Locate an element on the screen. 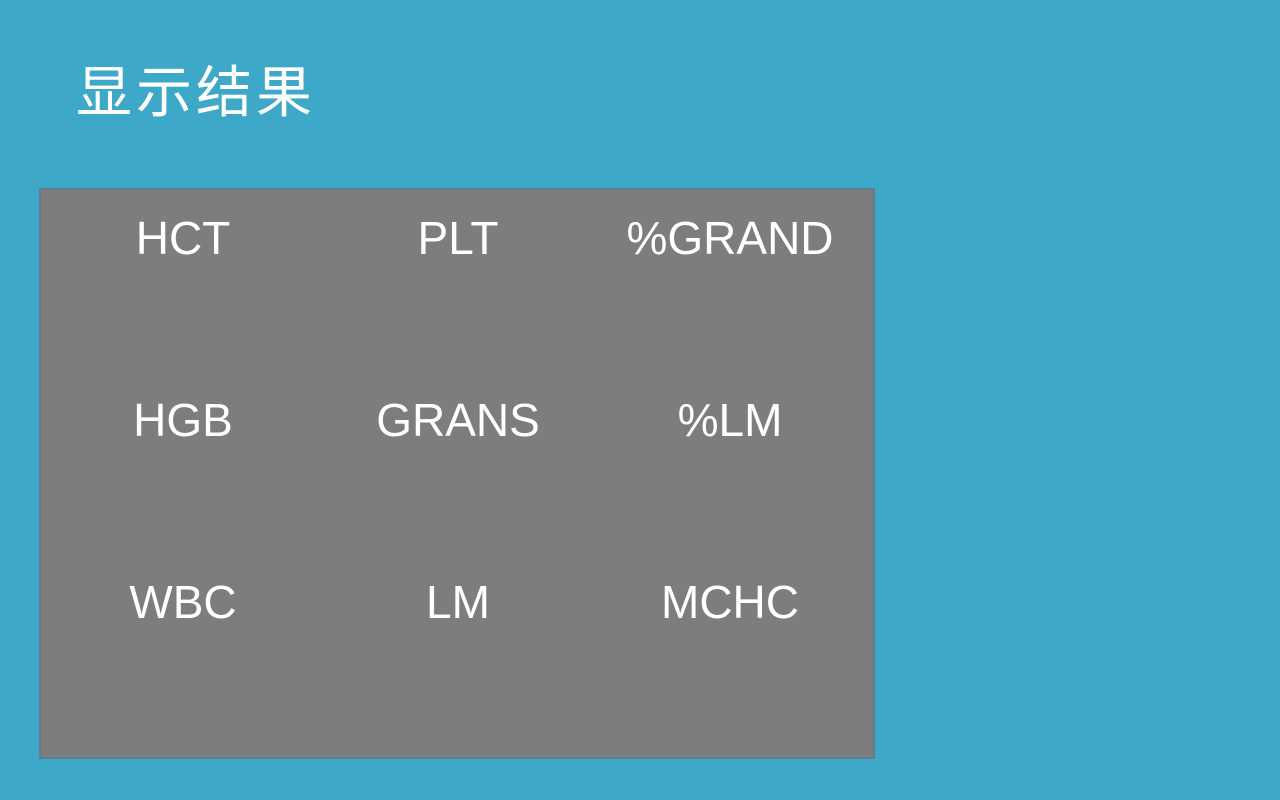 The image size is (1280, 800). result-plt: PLT is located at coordinates (458, 238).